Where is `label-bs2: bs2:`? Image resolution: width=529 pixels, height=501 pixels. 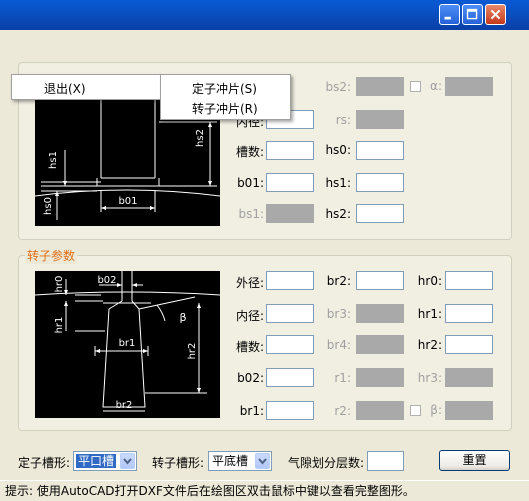
label-bs2: bs2: is located at coordinates (338, 87).